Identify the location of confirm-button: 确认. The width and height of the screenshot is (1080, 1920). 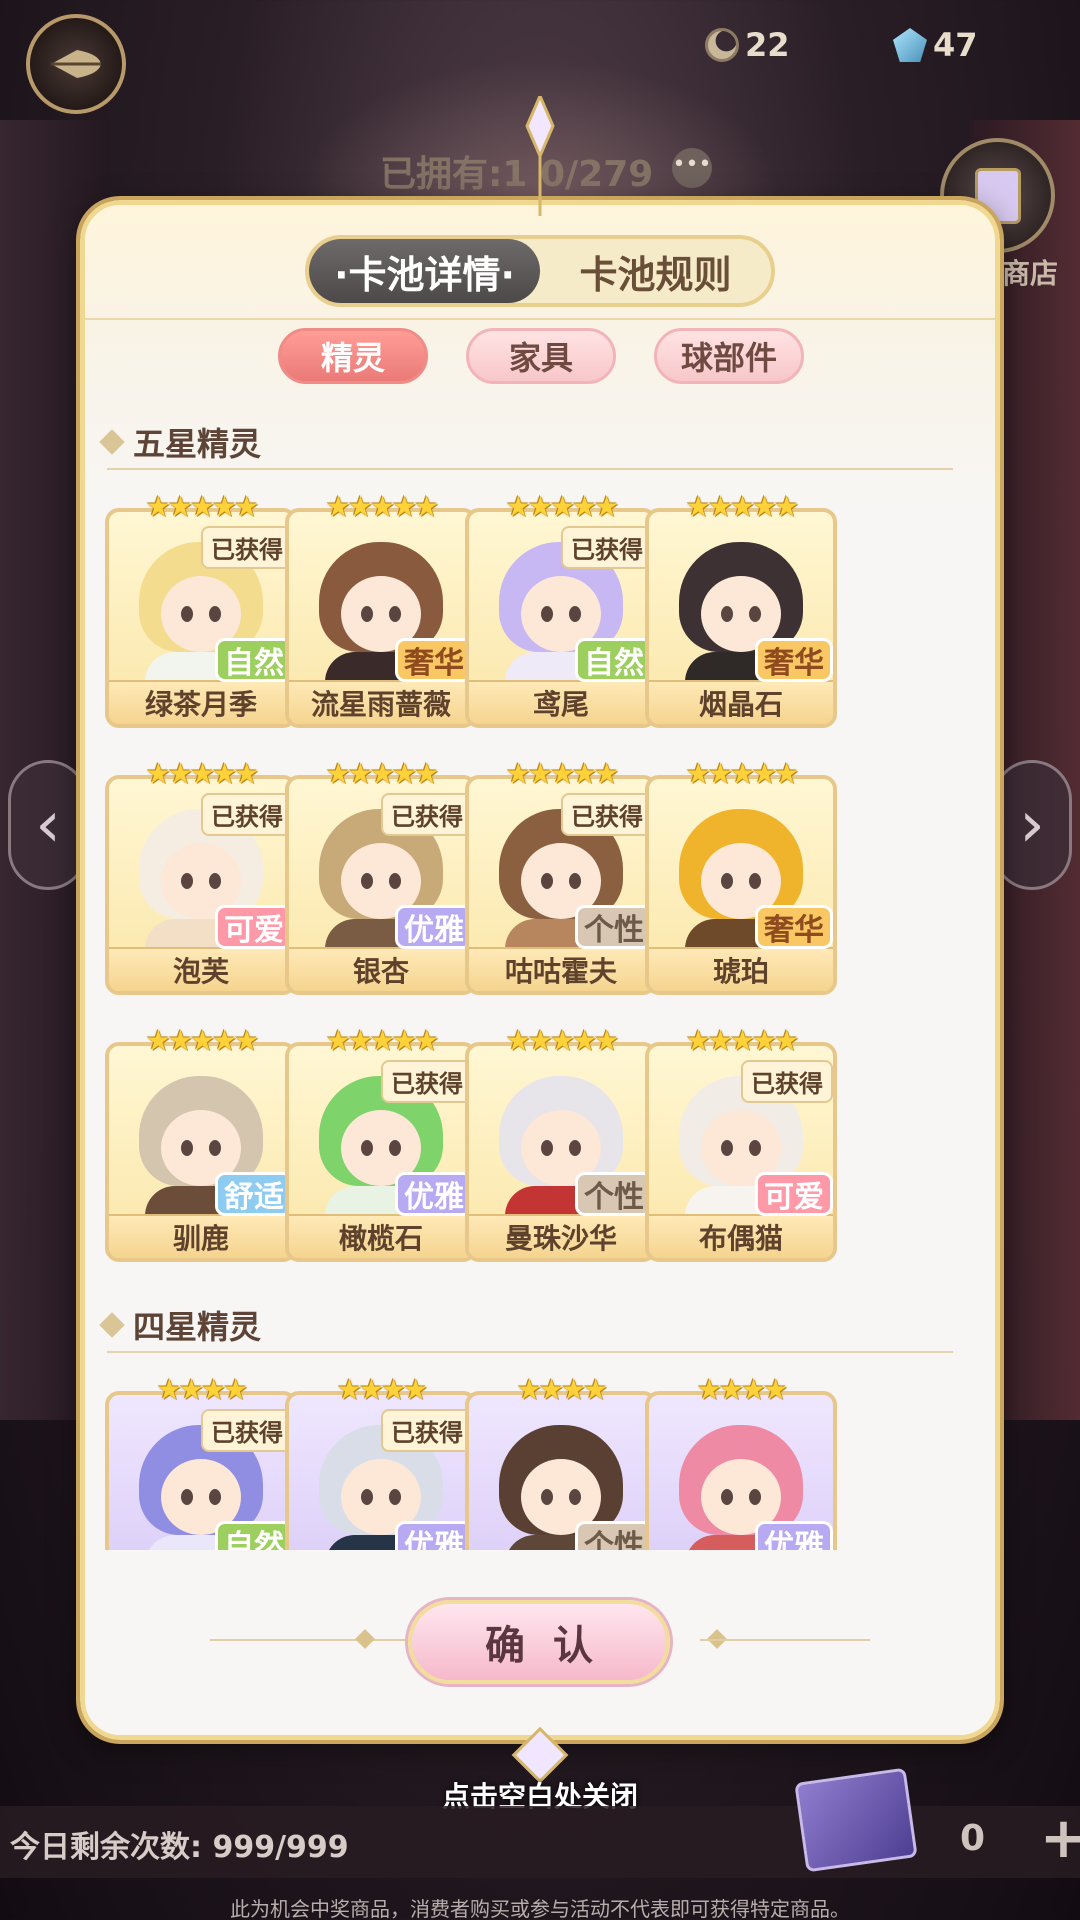
(539, 1642).